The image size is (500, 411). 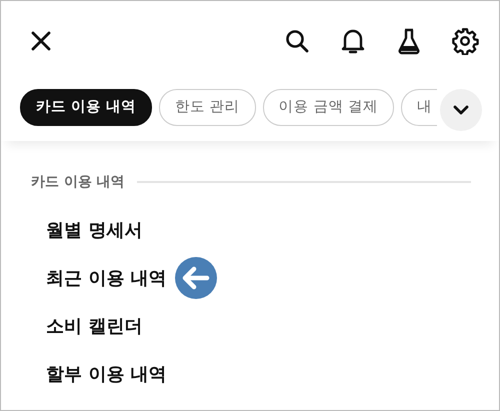 What do you see at coordinates (409, 41) in the screenshot?
I see `flask-icon` at bounding box center [409, 41].